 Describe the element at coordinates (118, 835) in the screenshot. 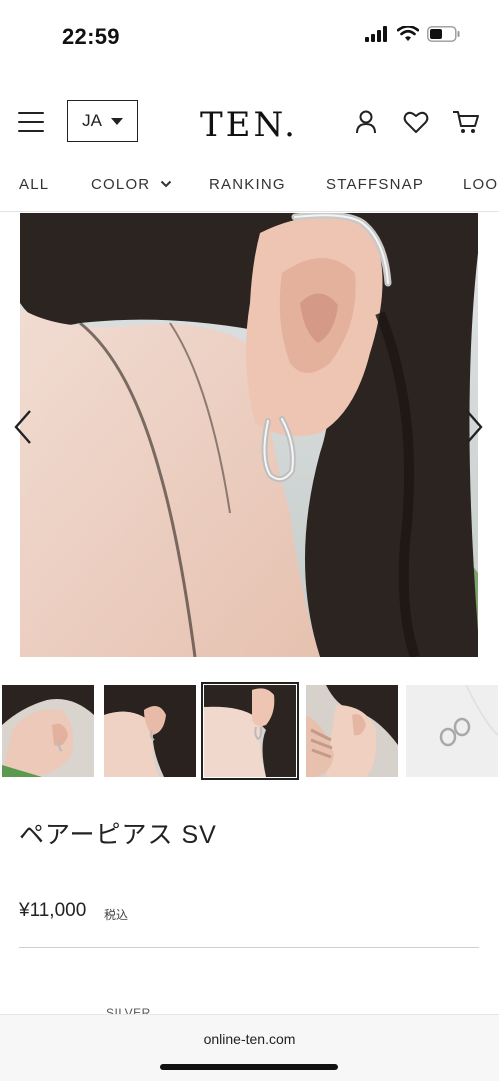

I see `product-title: ペアーピアス SV` at that location.